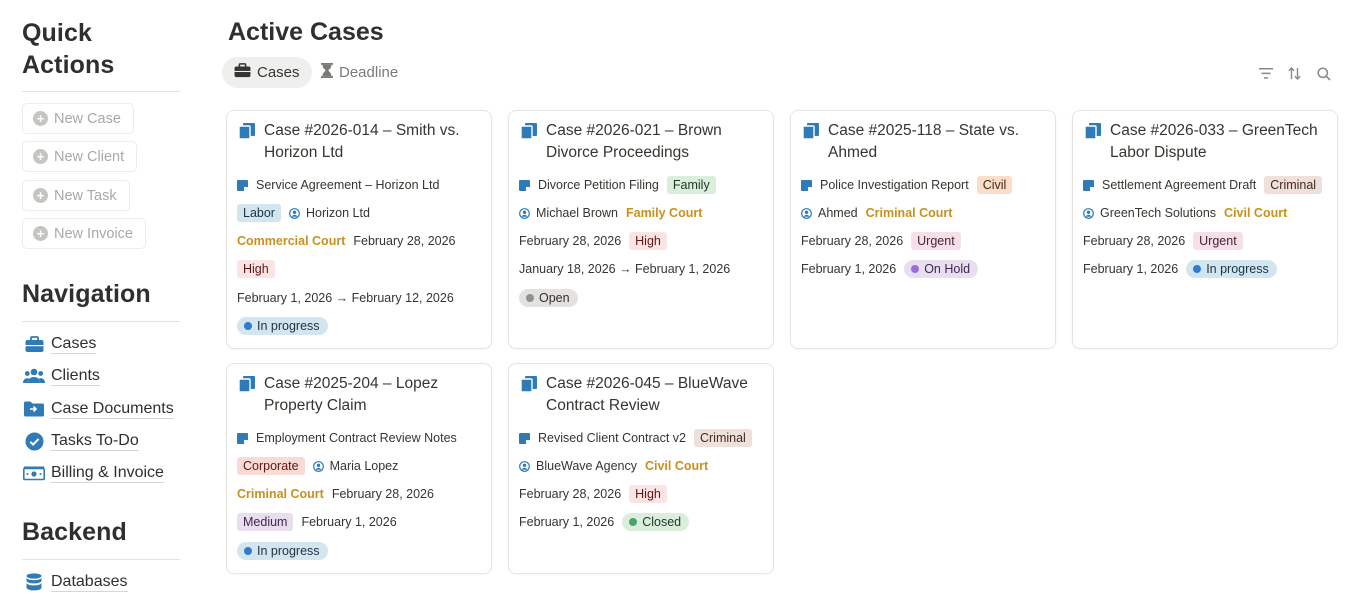 This screenshot has width=1354, height=596. Describe the element at coordinates (74, 344) in the screenshot. I see `nav-item-label: Cases` at that location.